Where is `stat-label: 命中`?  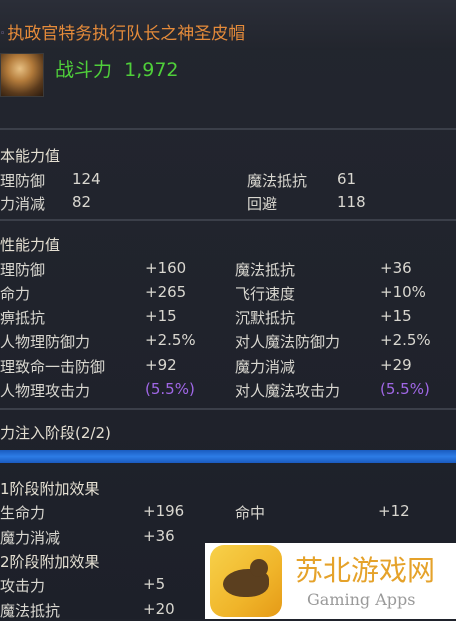
stat-label: 命中 is located at coordinates (250, 513).